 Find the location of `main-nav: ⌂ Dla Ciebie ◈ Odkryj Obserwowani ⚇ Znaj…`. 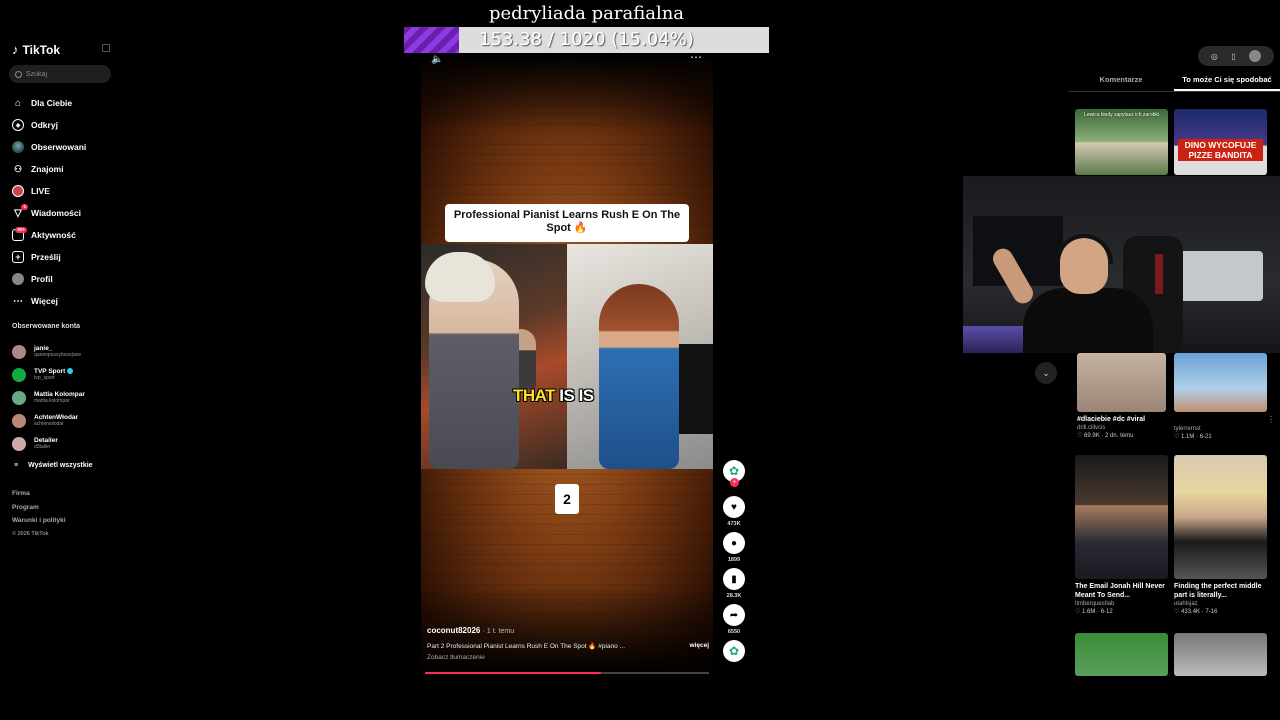

main-nav: ⌂ Dla Ciebie ◈ Odkryj Obserwowani ⚇ Znaj… is located at coordinates (49, 202).